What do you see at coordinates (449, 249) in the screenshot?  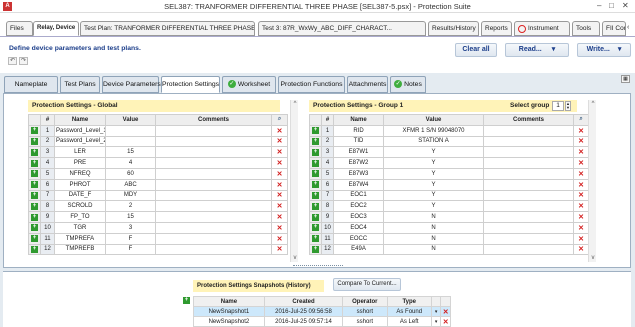 I see `table-row: +12 E49A N ✕` at bounding box center [449, 249].